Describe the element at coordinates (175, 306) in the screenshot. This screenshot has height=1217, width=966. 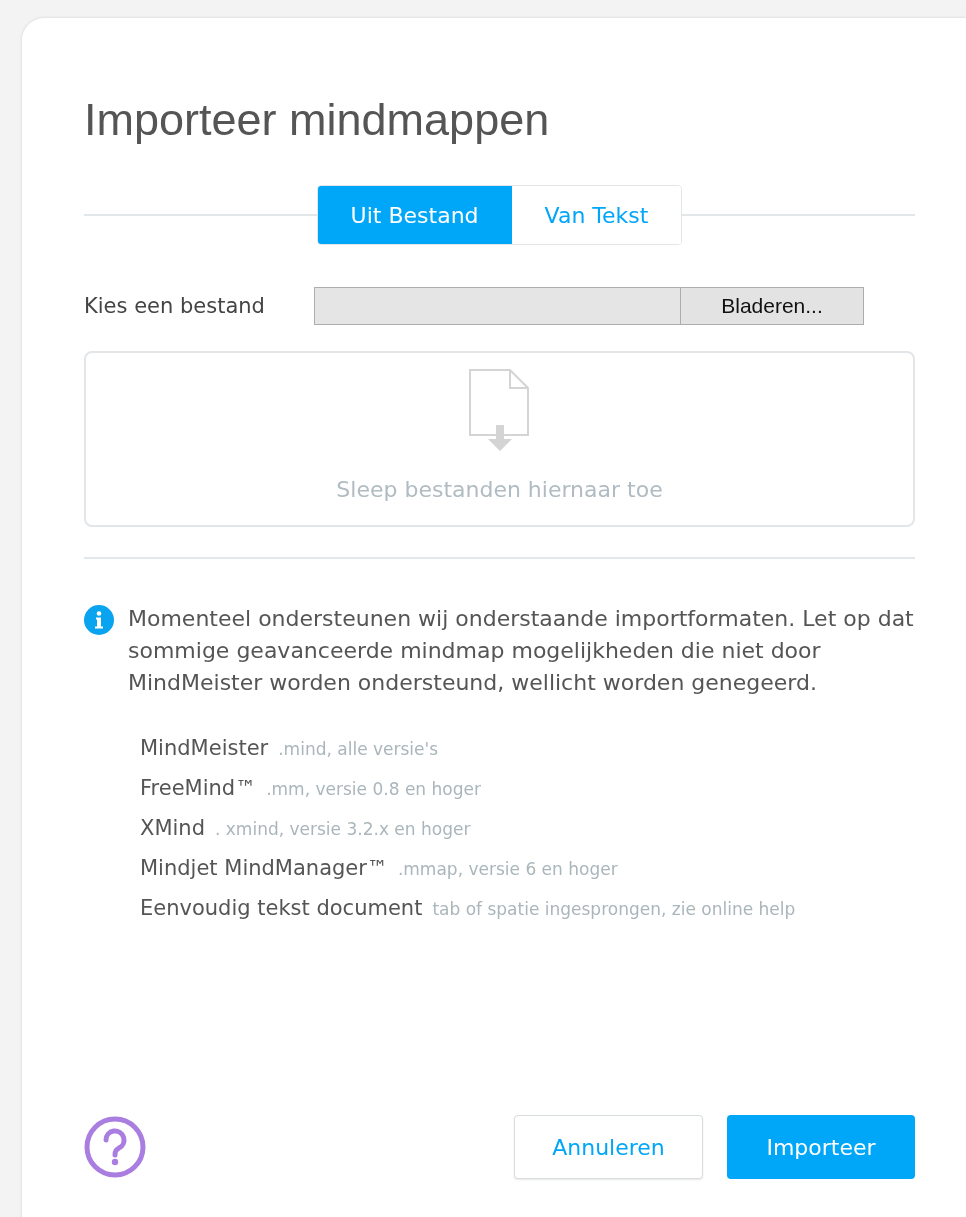
I see `field-label: Kies een bestand` at that location.